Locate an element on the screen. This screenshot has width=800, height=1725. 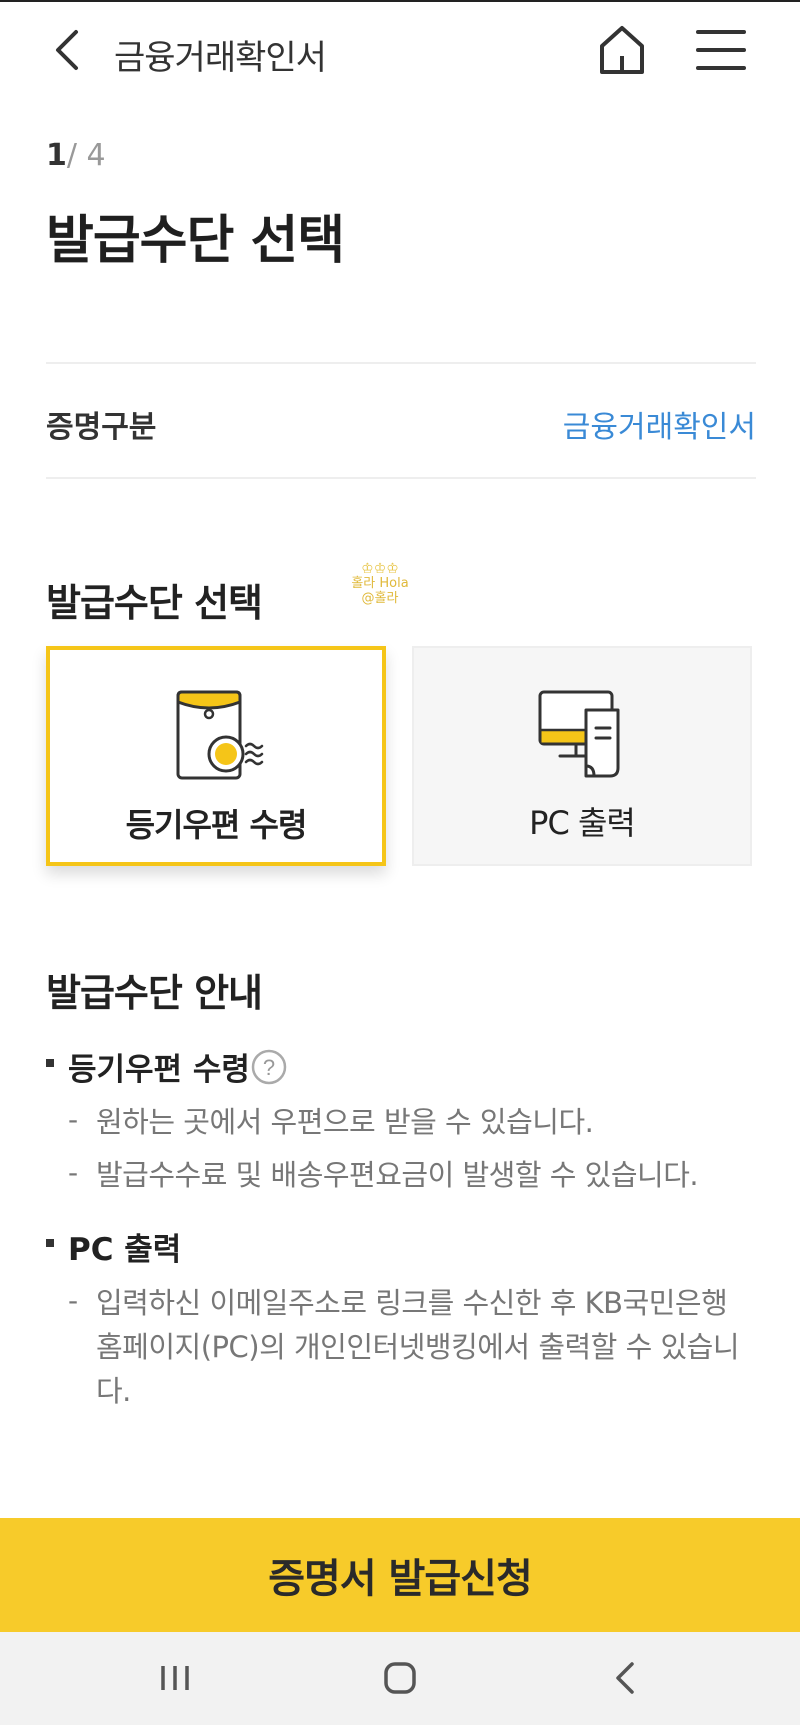
issue-certificate-button: 증명서 발급신청 is located at coordinates (400, 1575).